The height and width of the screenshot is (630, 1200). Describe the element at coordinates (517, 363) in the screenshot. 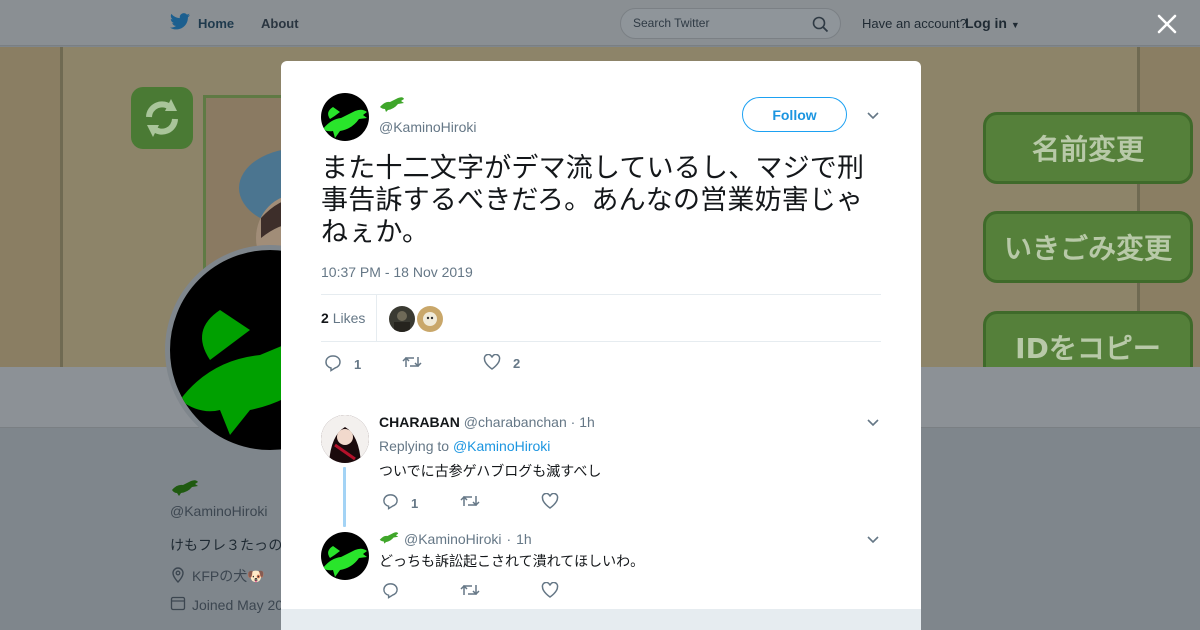

I see `like-count: 2` at that location.